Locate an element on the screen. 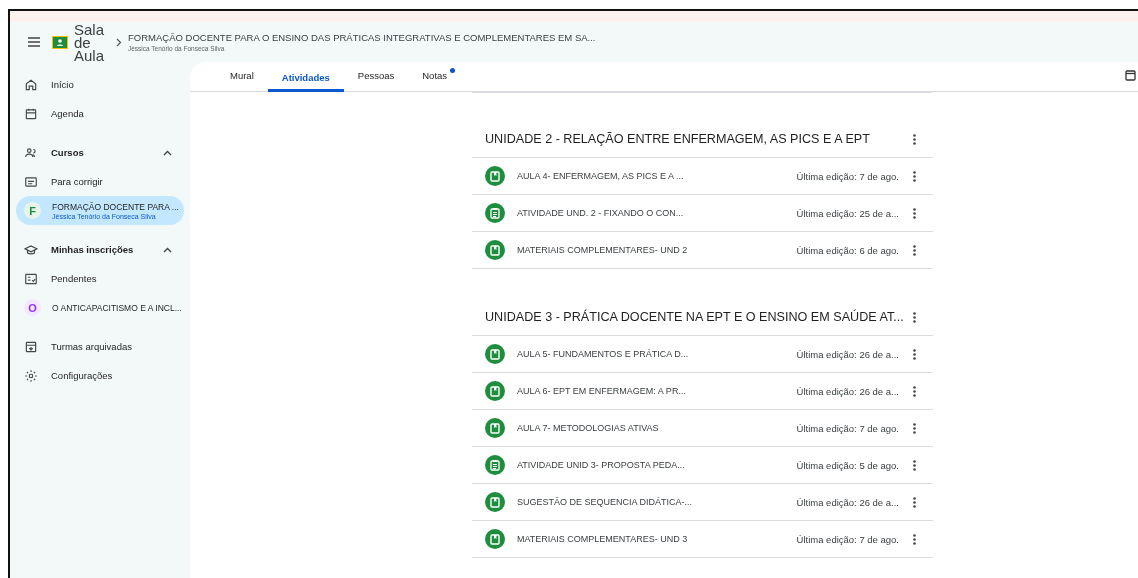 The image size is (1138, 578). sidebar-item: Turmas arquivadas is located at coordinates (97, 346).